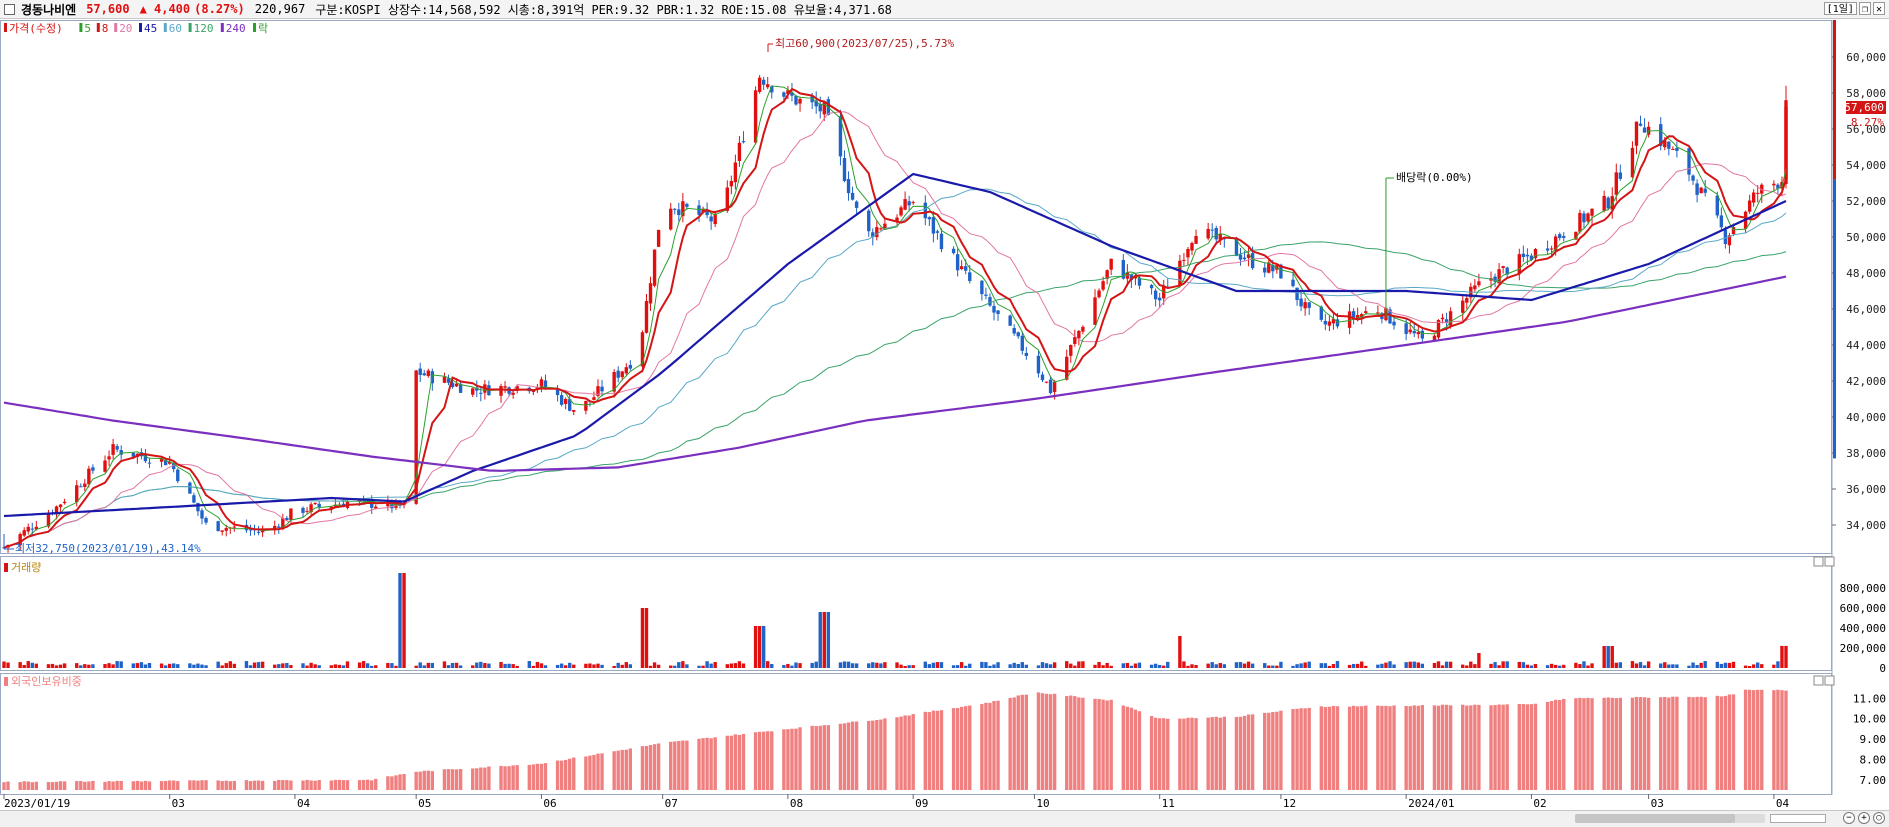 The height and width of the screenshot is (827, 1889). What do you see at coordinates (865, 43) in the screenshot?
I see `high-label: 최고60,900(2023/07/25),5.73%` at bounding box center [865, 43].